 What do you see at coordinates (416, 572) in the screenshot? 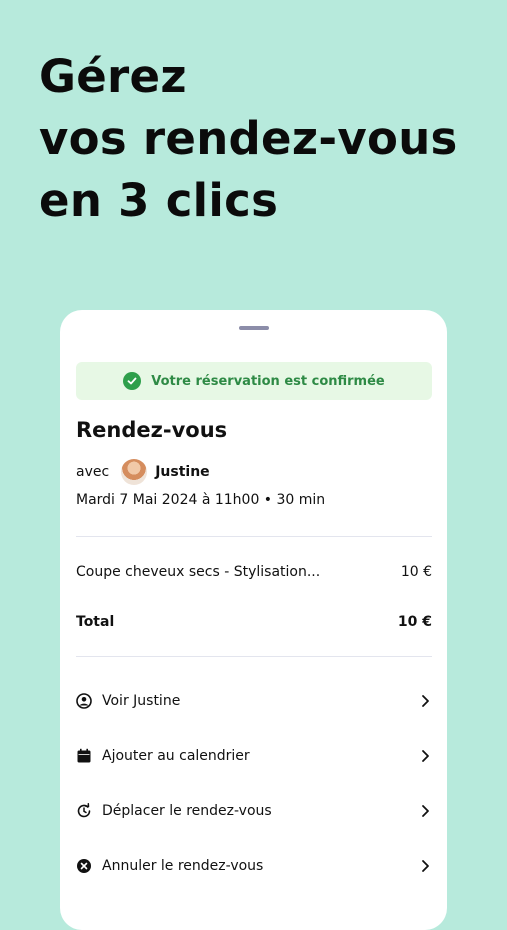
I see `service-price: 10 €` at bounding box center [416, 572].